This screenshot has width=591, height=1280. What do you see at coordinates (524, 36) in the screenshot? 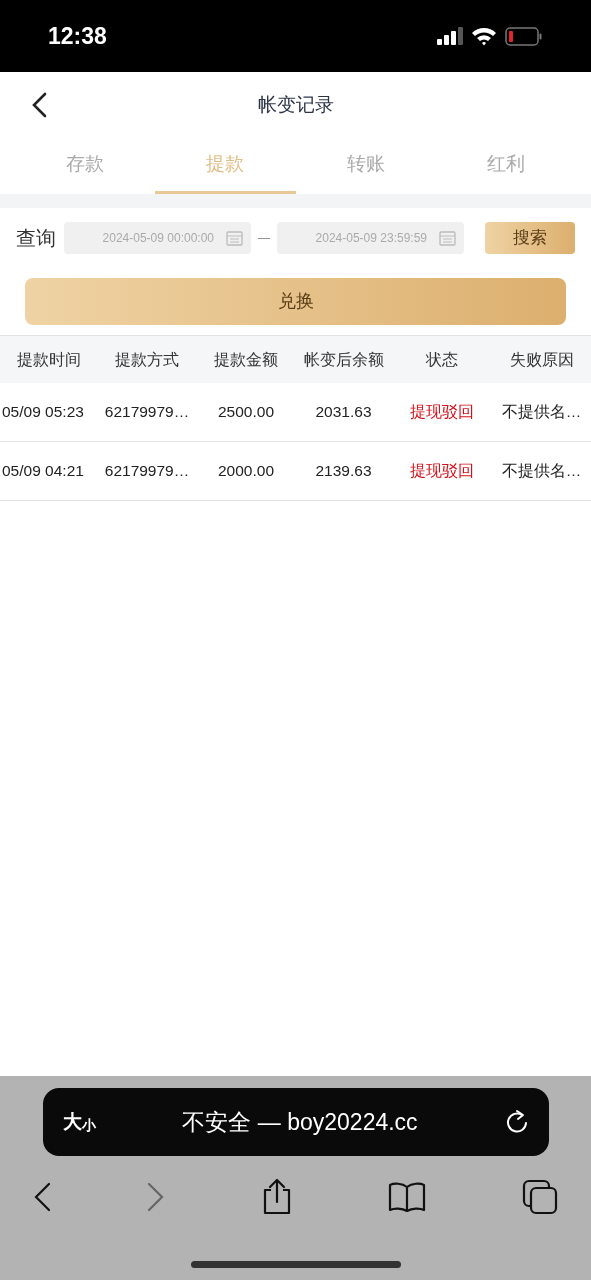
I see `battery-icon` at bounding box center [524, 36].